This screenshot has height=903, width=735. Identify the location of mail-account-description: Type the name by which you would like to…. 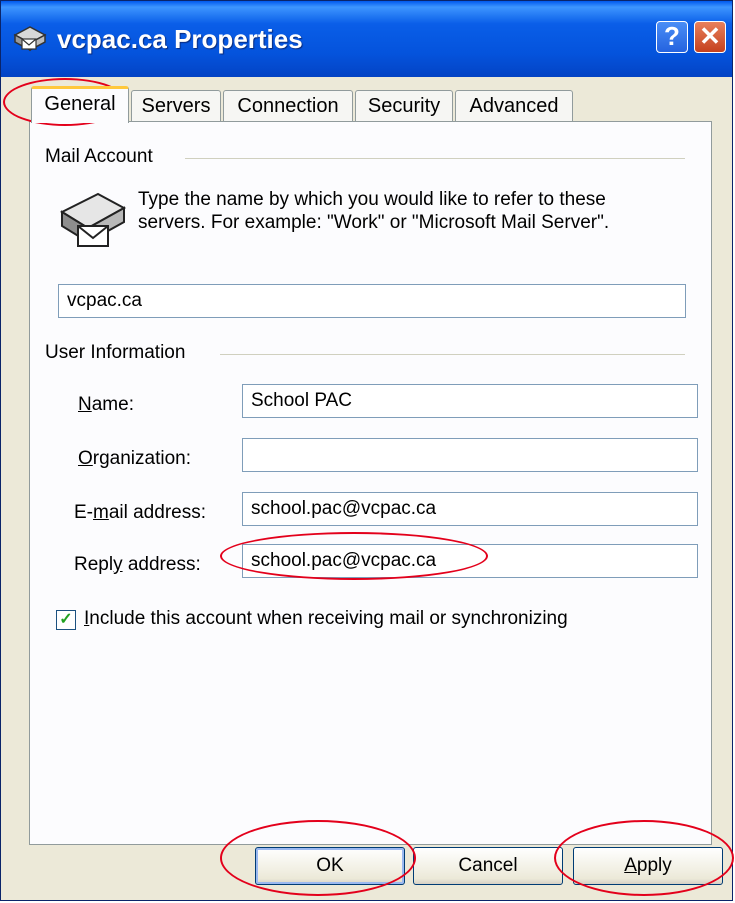
(374, 211).